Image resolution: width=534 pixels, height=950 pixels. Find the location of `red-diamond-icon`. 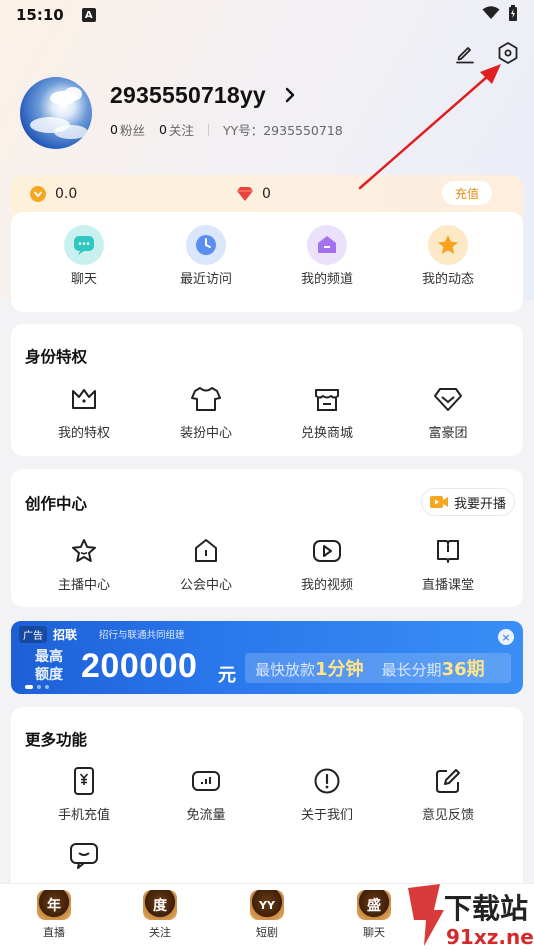

red-diamond-icon is located at coordinates (245, 194).